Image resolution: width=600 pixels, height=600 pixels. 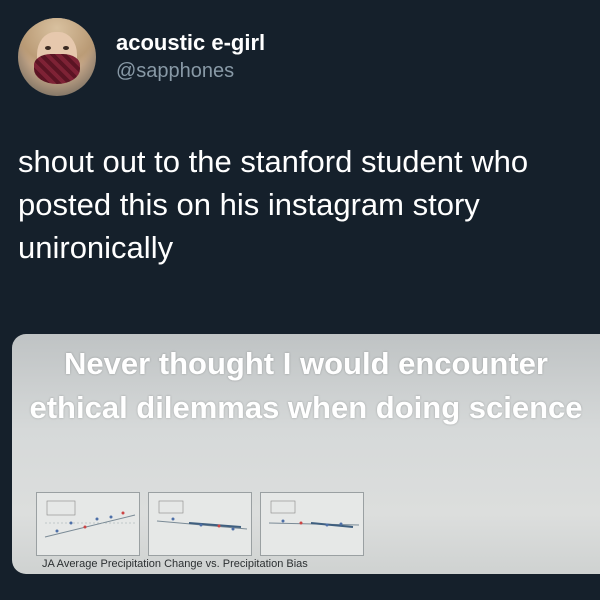 I want to click on user-handle: @sapphones, so click(x=190, y=71).